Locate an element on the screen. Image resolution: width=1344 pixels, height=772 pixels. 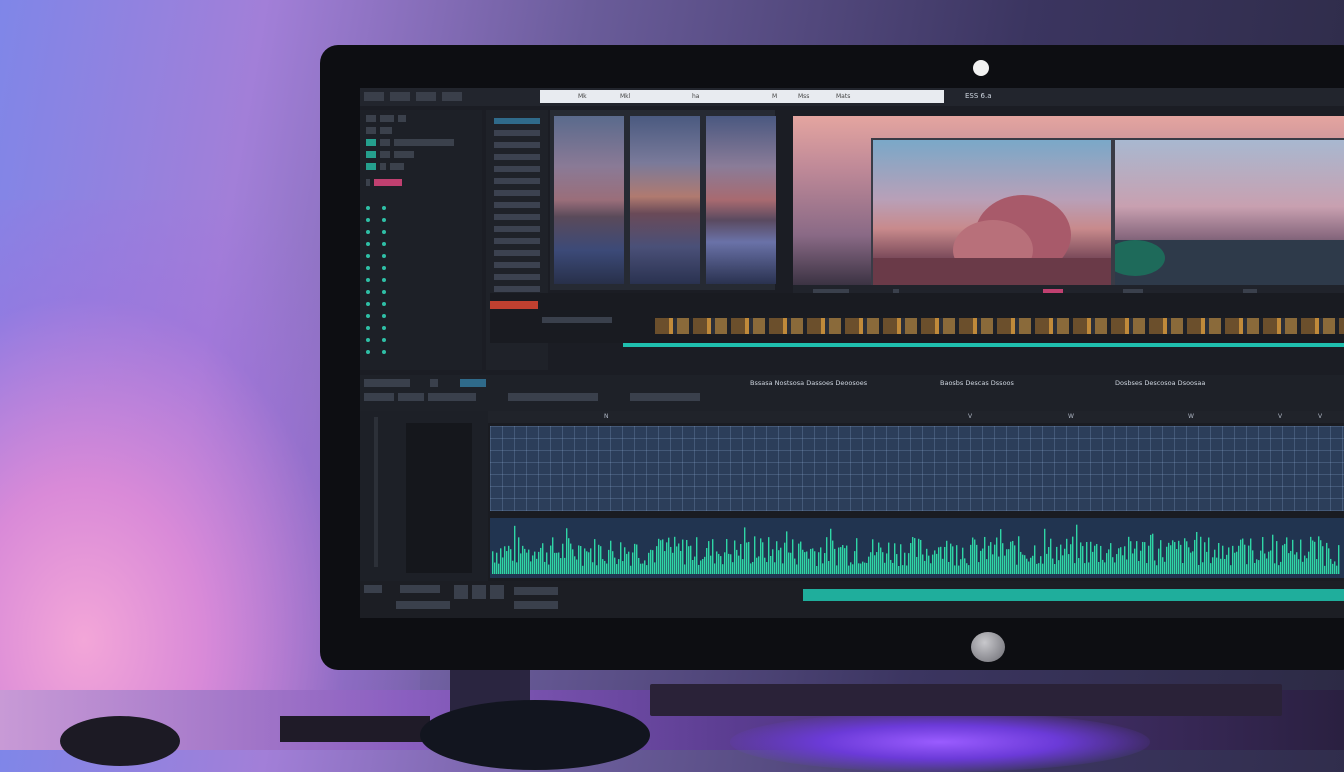
ruler-tick: V is located at coordinates (1320, 416).